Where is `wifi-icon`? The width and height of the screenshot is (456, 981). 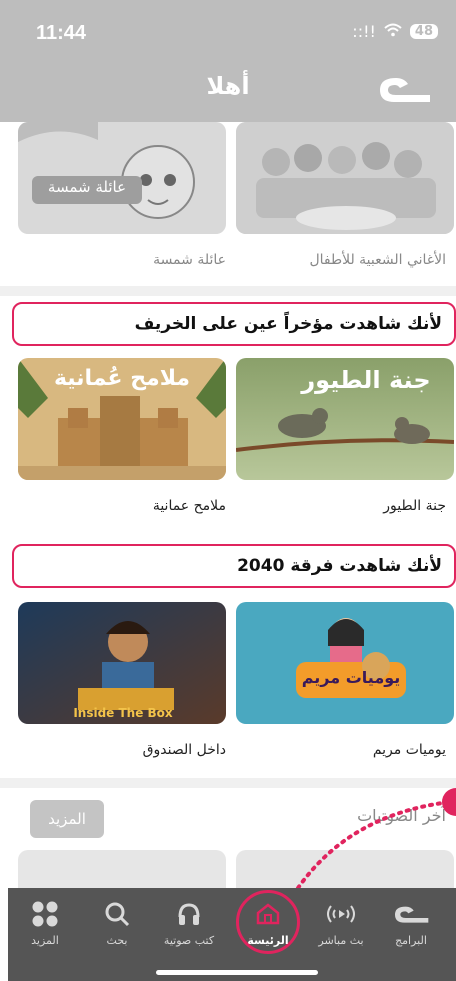
wifi-icon is located at coordinates (393, 31).